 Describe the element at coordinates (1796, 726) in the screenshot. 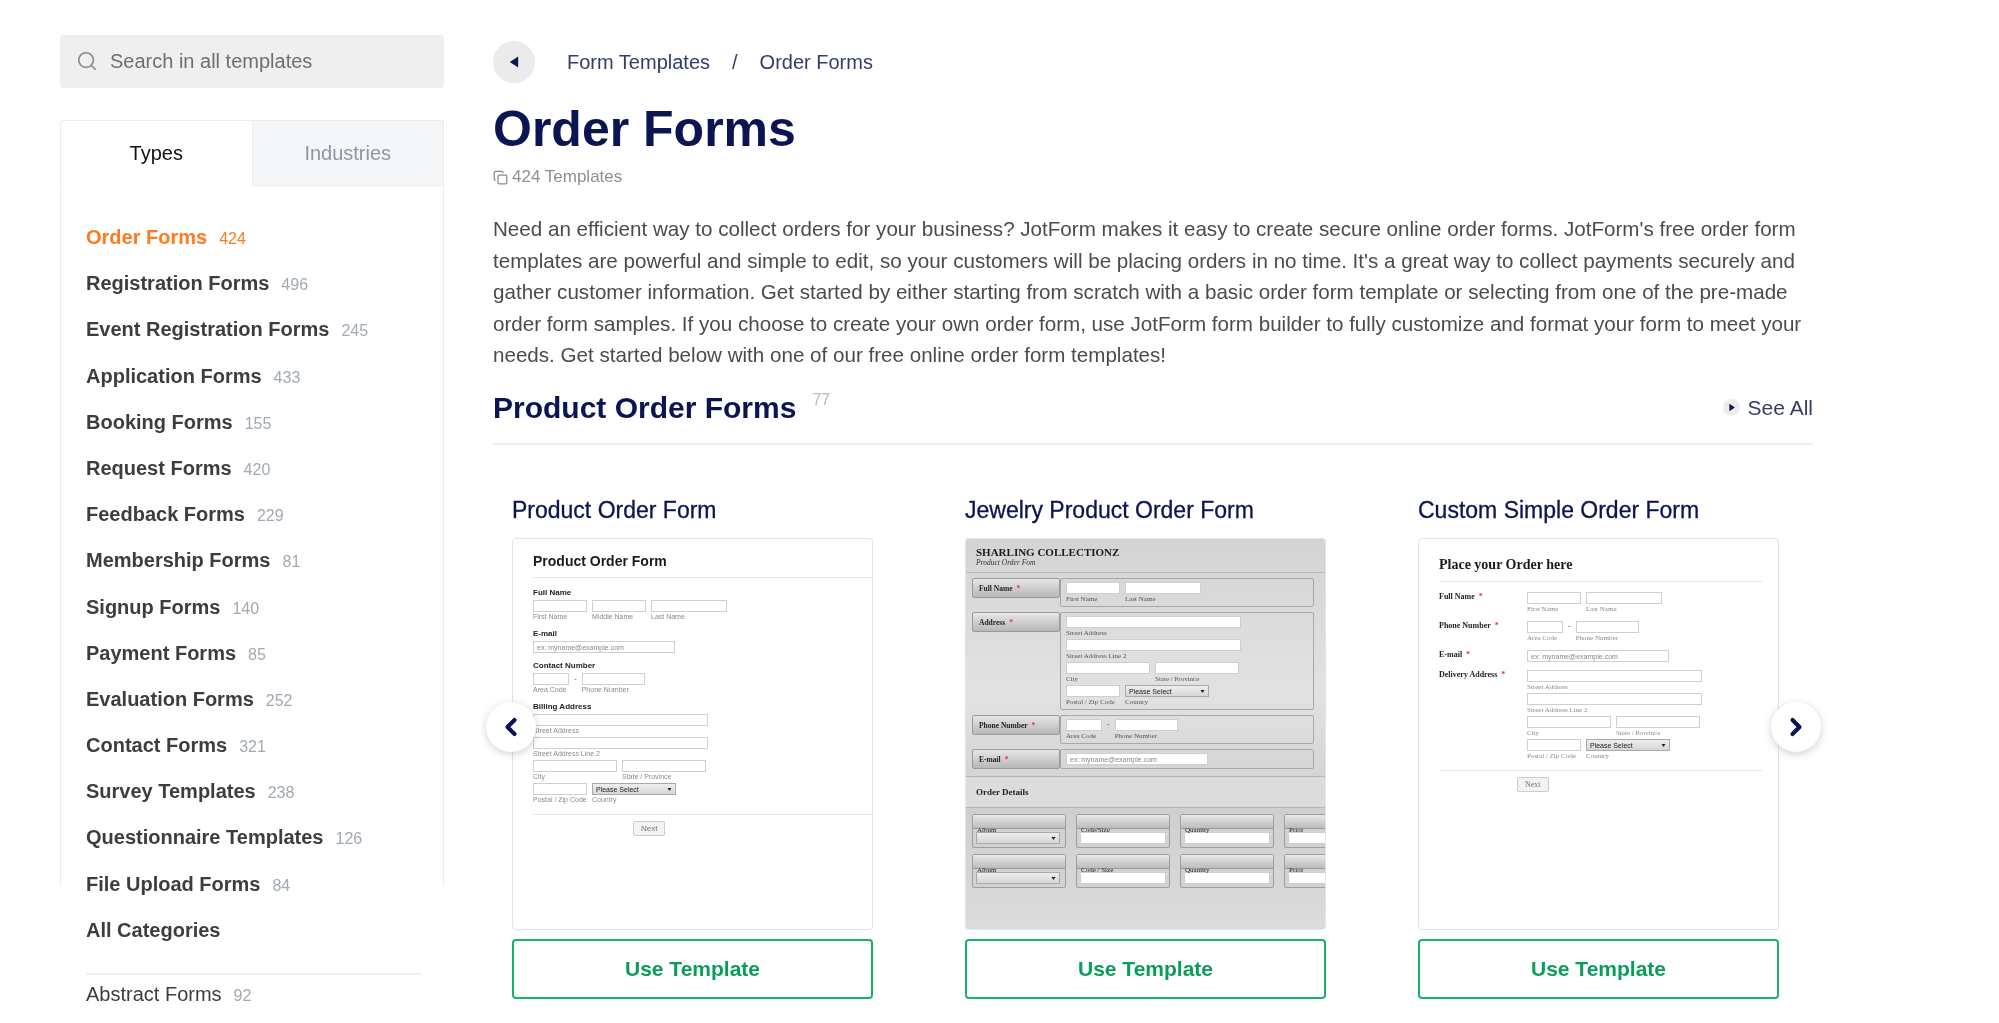

I see `next-button` at that location.